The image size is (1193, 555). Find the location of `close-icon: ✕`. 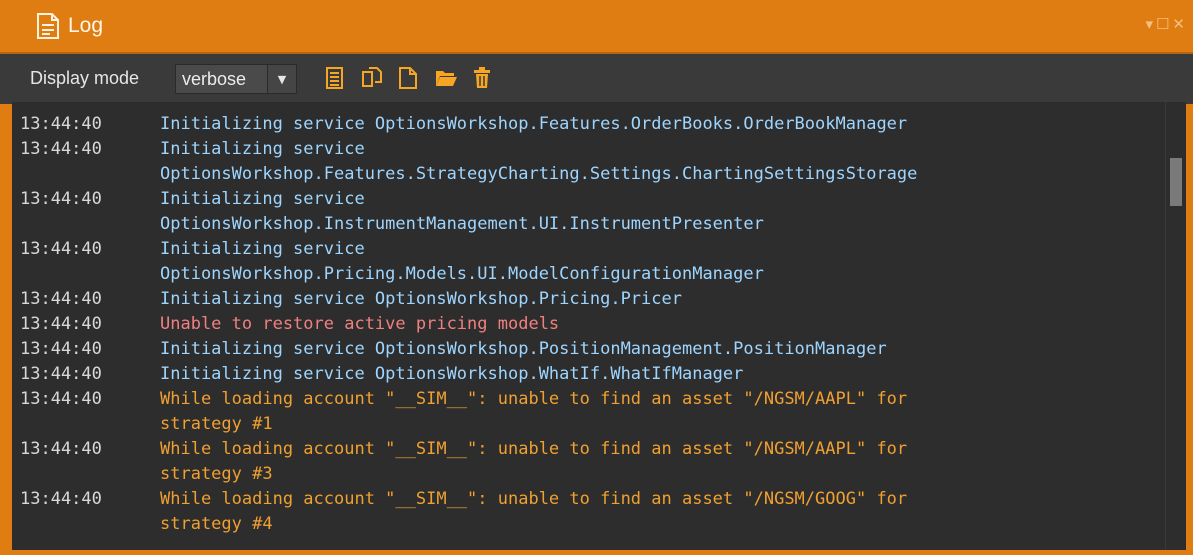

close-icon: ✕ is located at coordinates (1178, 24).